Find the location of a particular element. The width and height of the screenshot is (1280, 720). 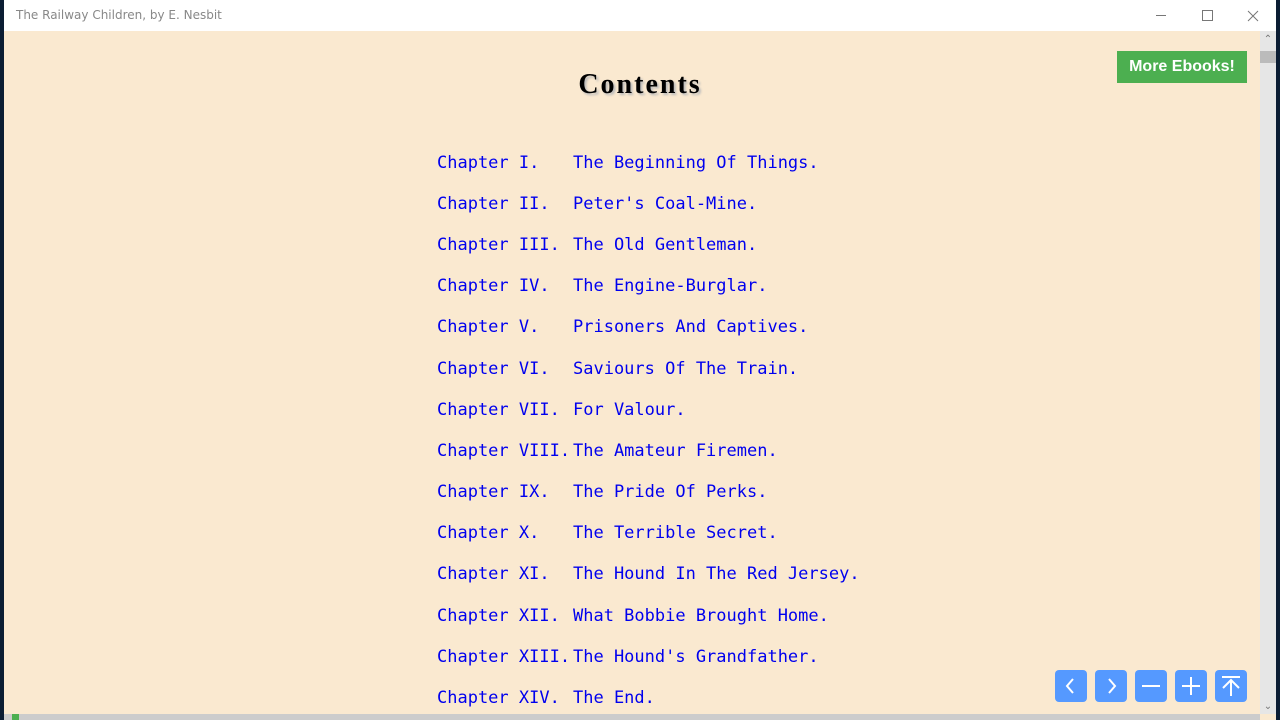

chapter-title: The Engine-Burglar. is located at coordinates (670, 286).